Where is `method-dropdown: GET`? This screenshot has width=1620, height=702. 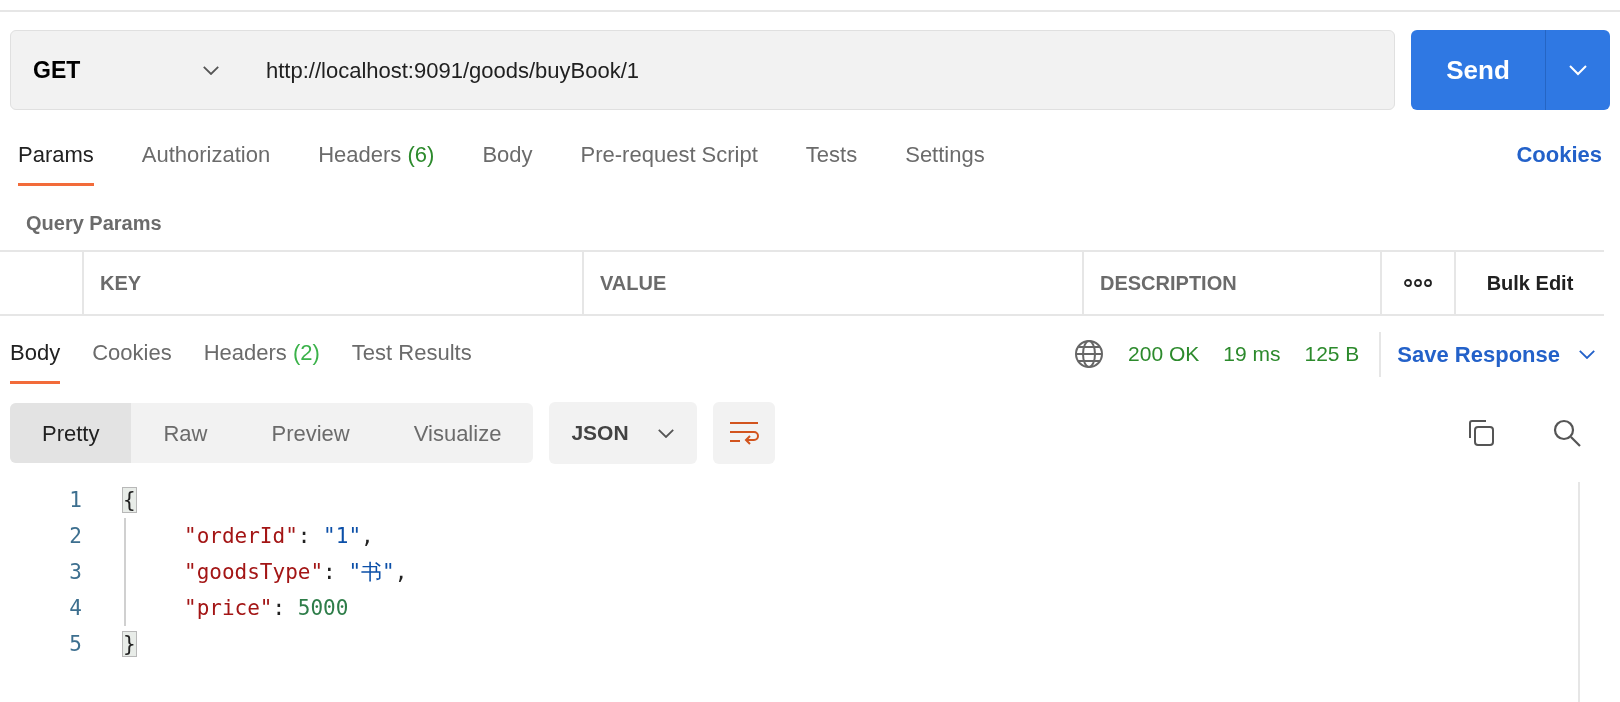
method-dropdown: GET is located at coordinates (126, 70).